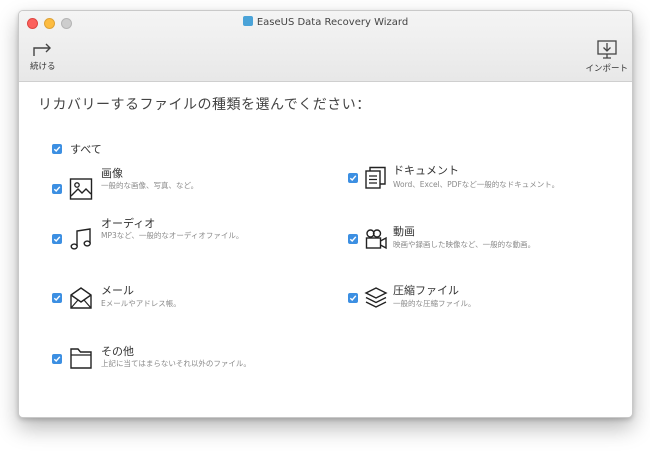 This screenshot has height=455, width=650. Describe the element at coordinates (172, 235) in the screenshot. I see `category-desc-audio: MP3など、一般的なオーディオファイル。` at that location.